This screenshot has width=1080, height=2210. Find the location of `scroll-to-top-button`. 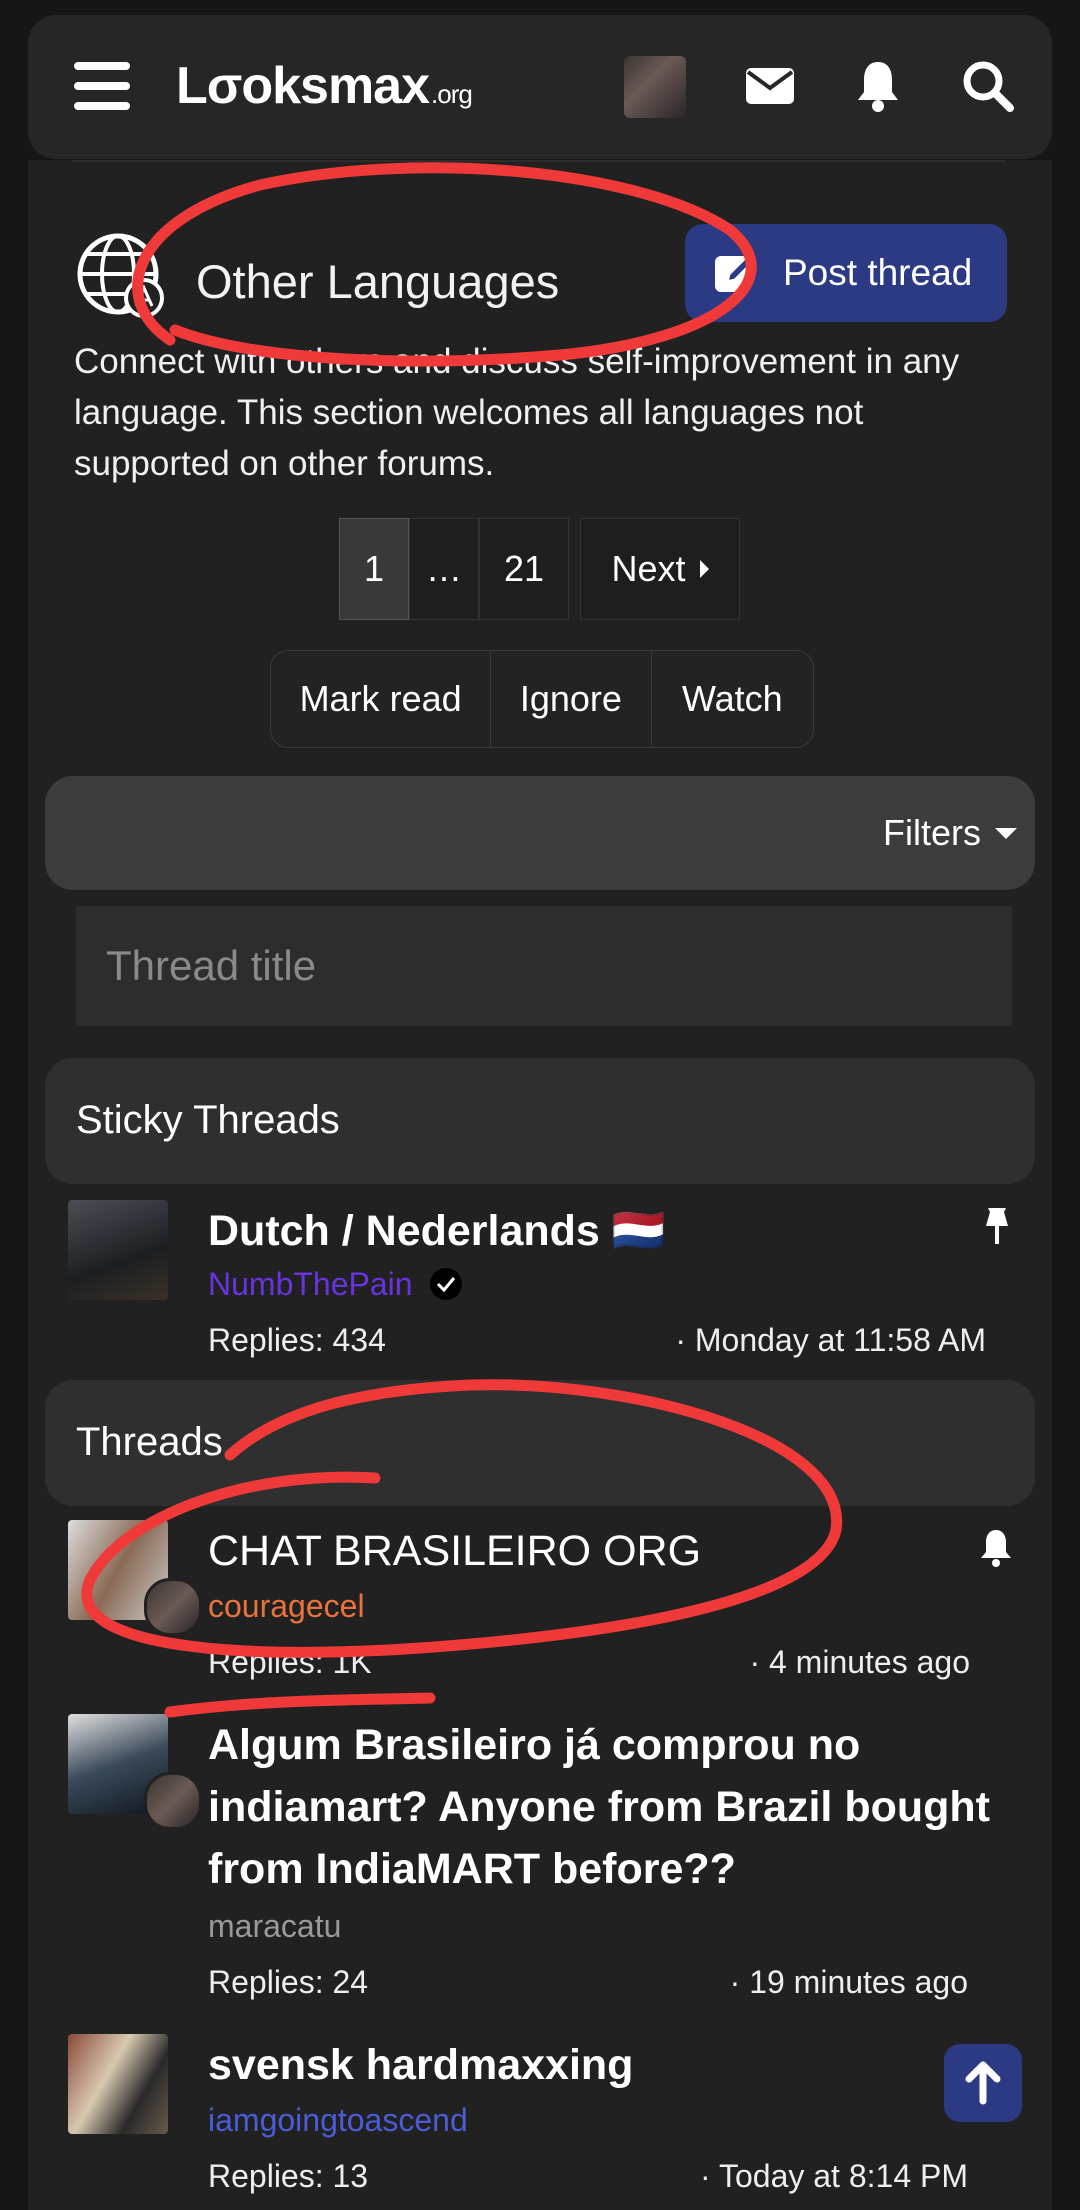

scroll-to-top-button is located at coordinates (983, 2083).